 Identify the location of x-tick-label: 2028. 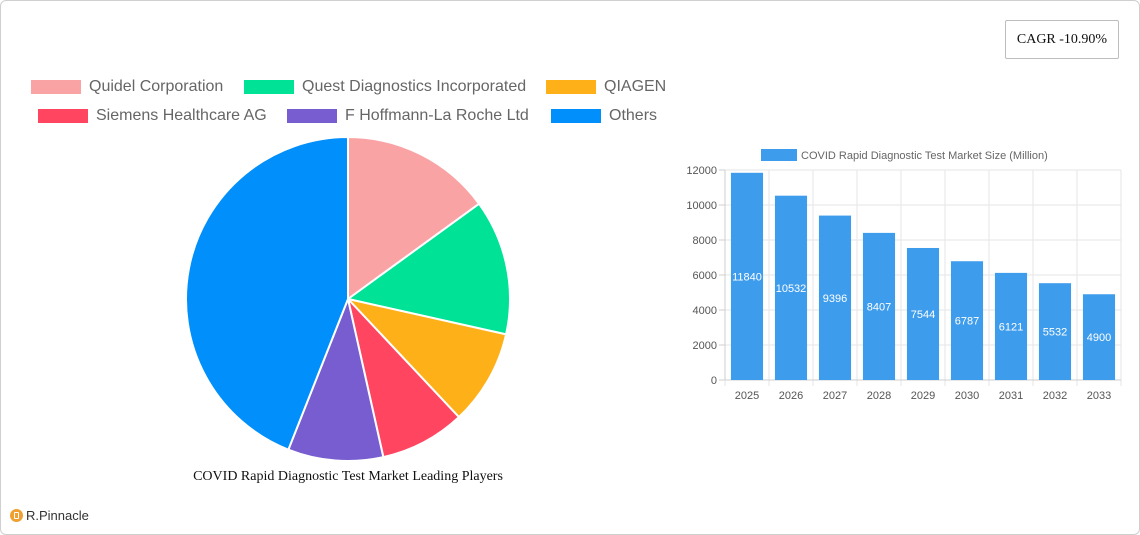
(879, 396).